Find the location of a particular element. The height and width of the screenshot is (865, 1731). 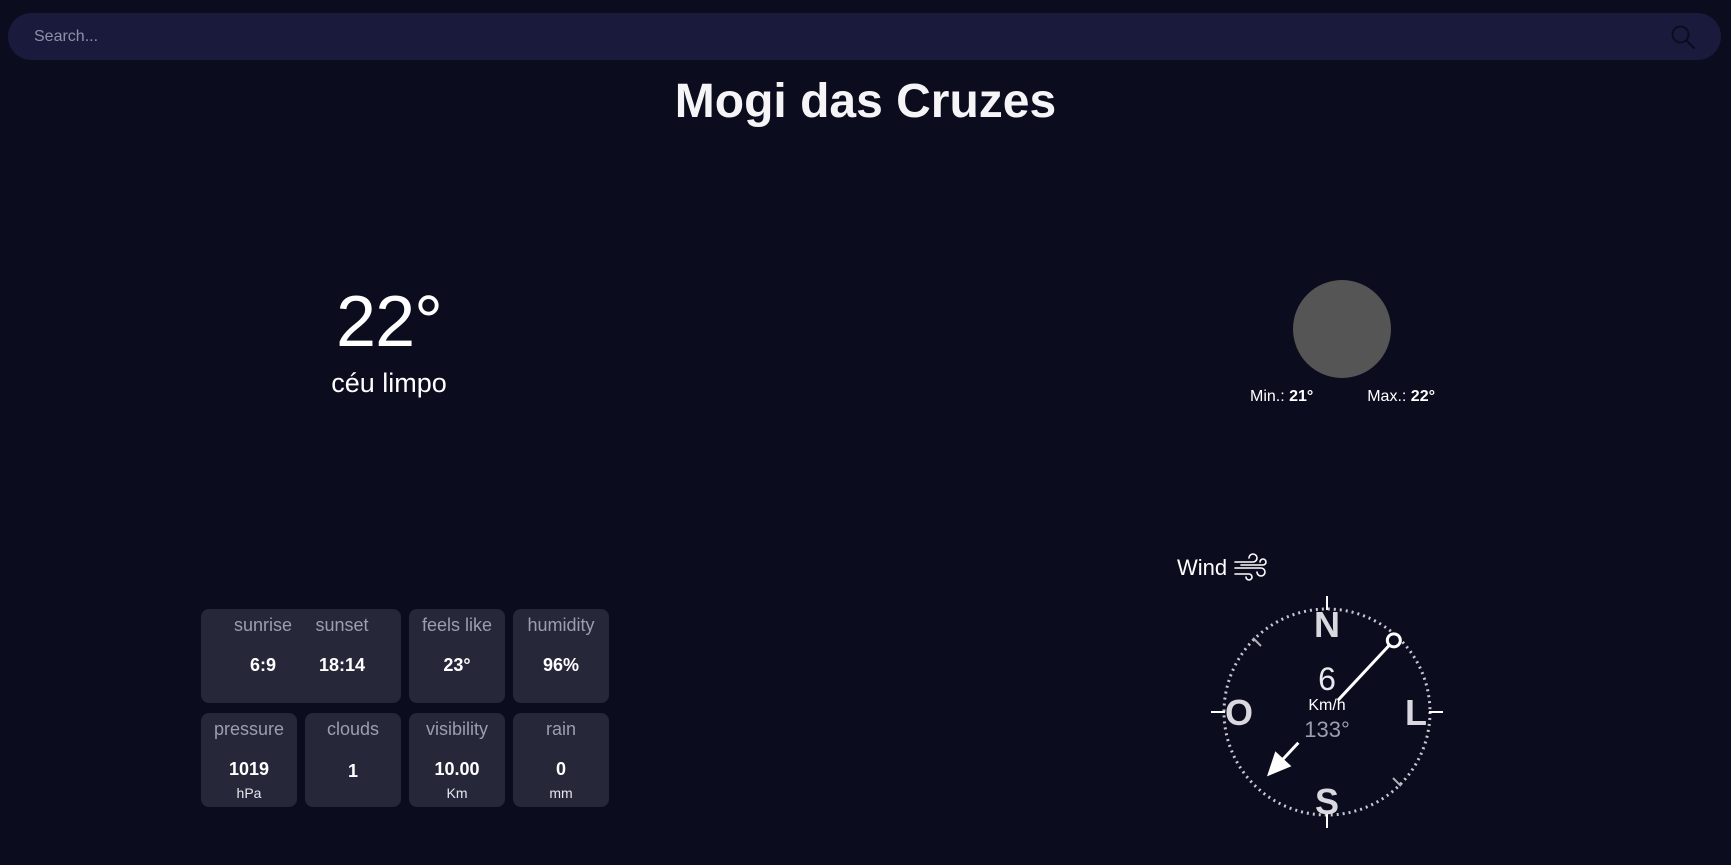

sun-card: sunrise 6:9 sunset 18:14 is located at coordinates (301, 656).